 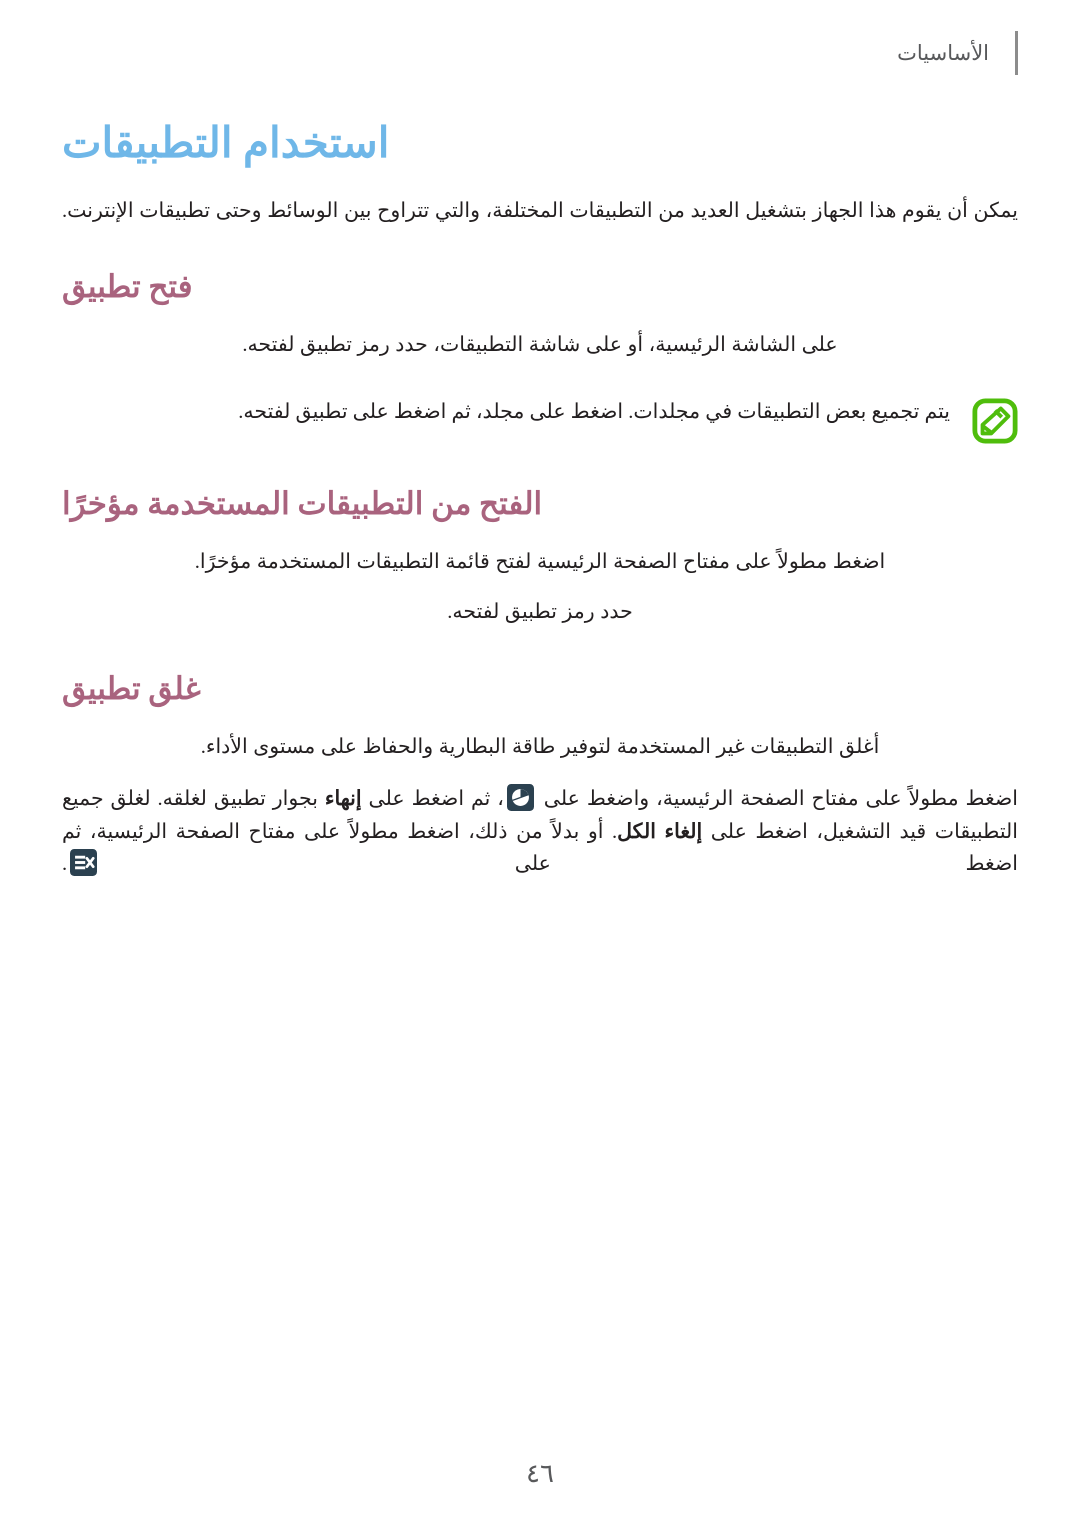 What do you see at coordinates (131, 688) in the screenshot?
I see `section-title-close-app: غلق تطبيق` at bounding box center [131, 688].